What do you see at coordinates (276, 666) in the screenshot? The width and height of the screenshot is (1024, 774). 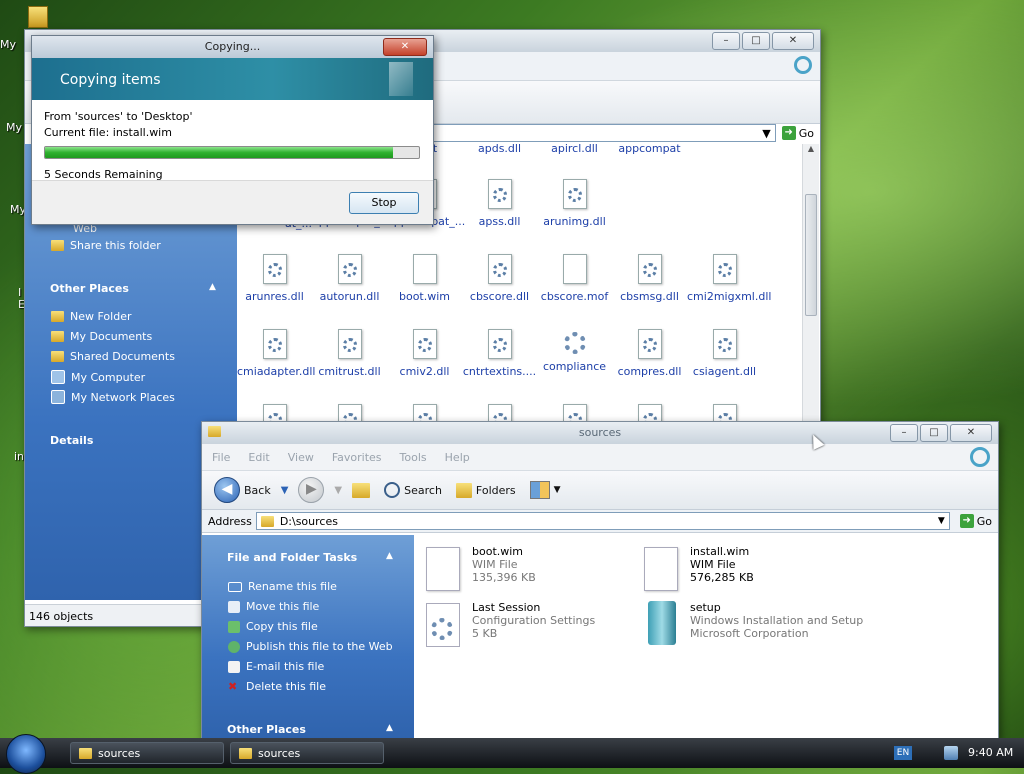 I see `task-email: E-mail this file` at bounding box center [276, 666].